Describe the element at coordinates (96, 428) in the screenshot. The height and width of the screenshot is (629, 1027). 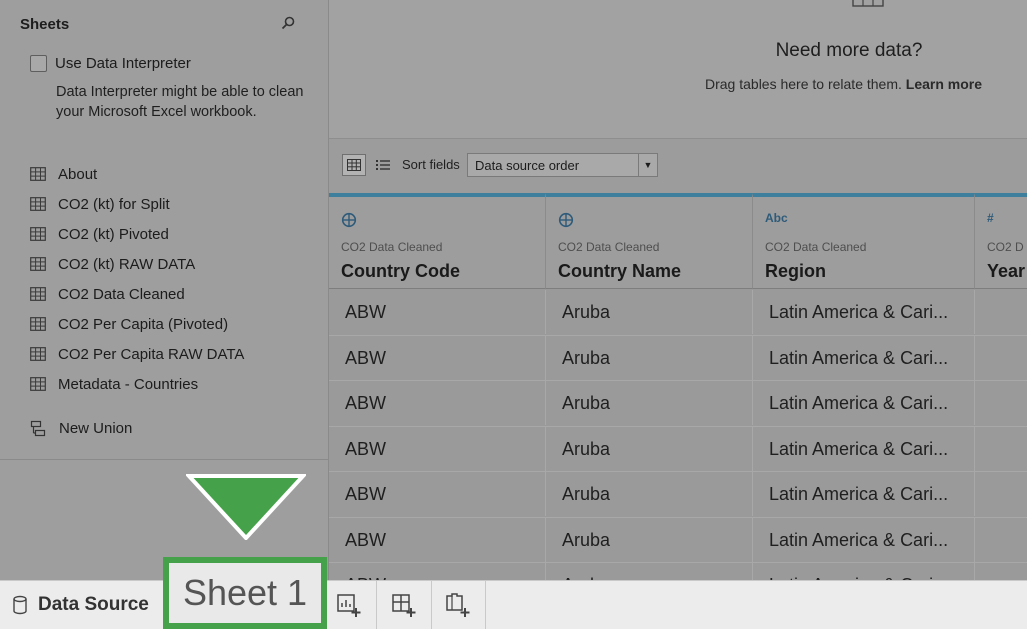
I see `new-union-label: New Union` at that location.